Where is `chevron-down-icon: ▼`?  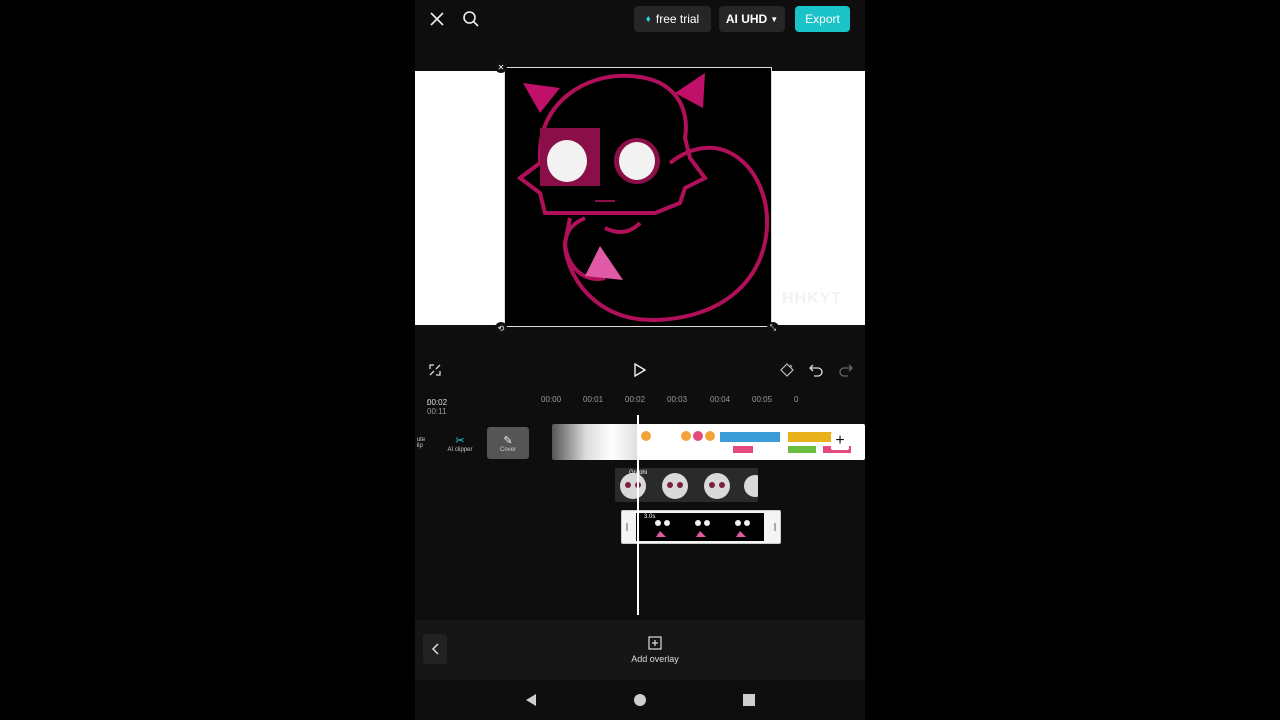 chevron-down-icon: ▼ is located at coordinates (774, 19).